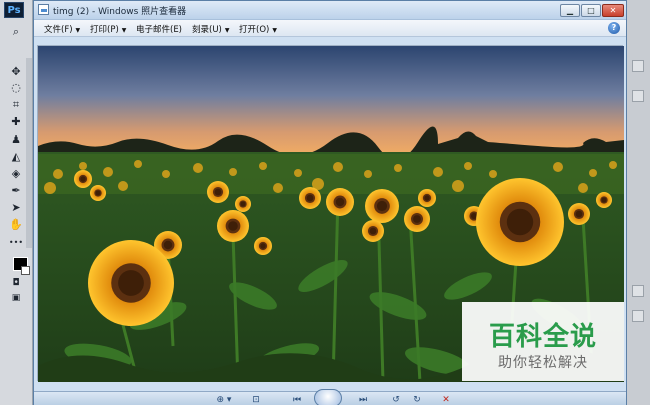  I want to click on quick-mask-icon: ◘, so click(16, 283).